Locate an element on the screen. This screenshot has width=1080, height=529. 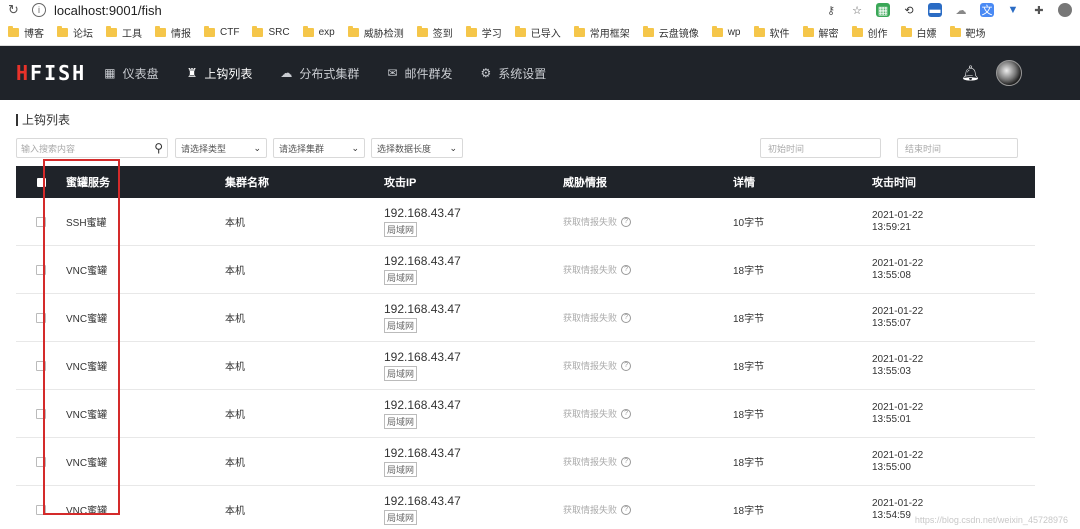
select-all-checkbox is located at coordinates (41, 182).